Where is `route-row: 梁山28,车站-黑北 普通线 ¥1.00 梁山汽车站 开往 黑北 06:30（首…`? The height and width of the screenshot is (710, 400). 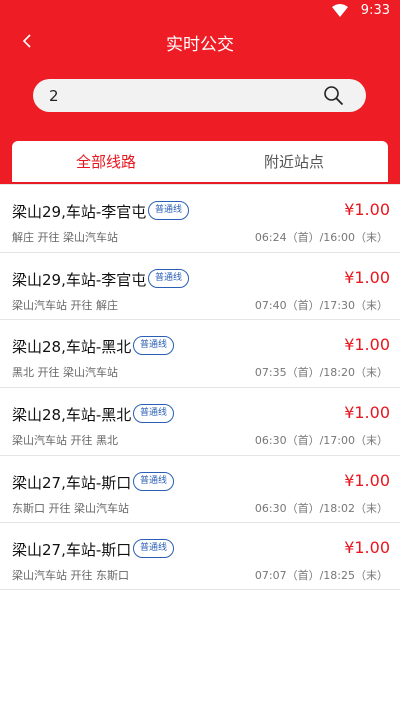 route-row: 梁山28,车站-黑北 普通线 ¥1.00 梁山汽车站 开往 黑北 06:30（首… is located at coordinates (200, 421).